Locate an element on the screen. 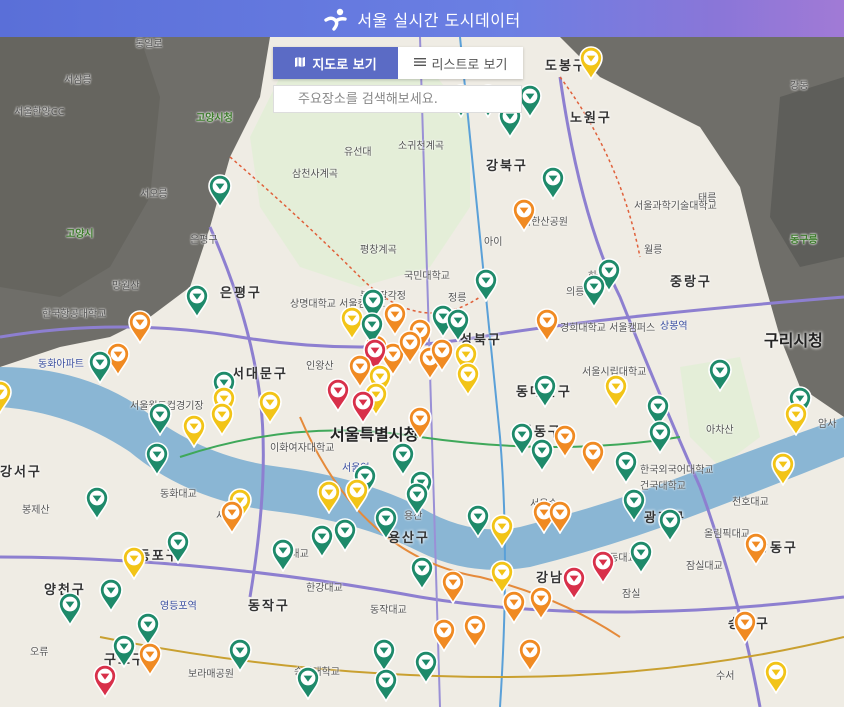 This screenshot has height=707, width=844. view-toggle: 지도로 보기 리스트로 보기 is located at coordinates (398, 63).